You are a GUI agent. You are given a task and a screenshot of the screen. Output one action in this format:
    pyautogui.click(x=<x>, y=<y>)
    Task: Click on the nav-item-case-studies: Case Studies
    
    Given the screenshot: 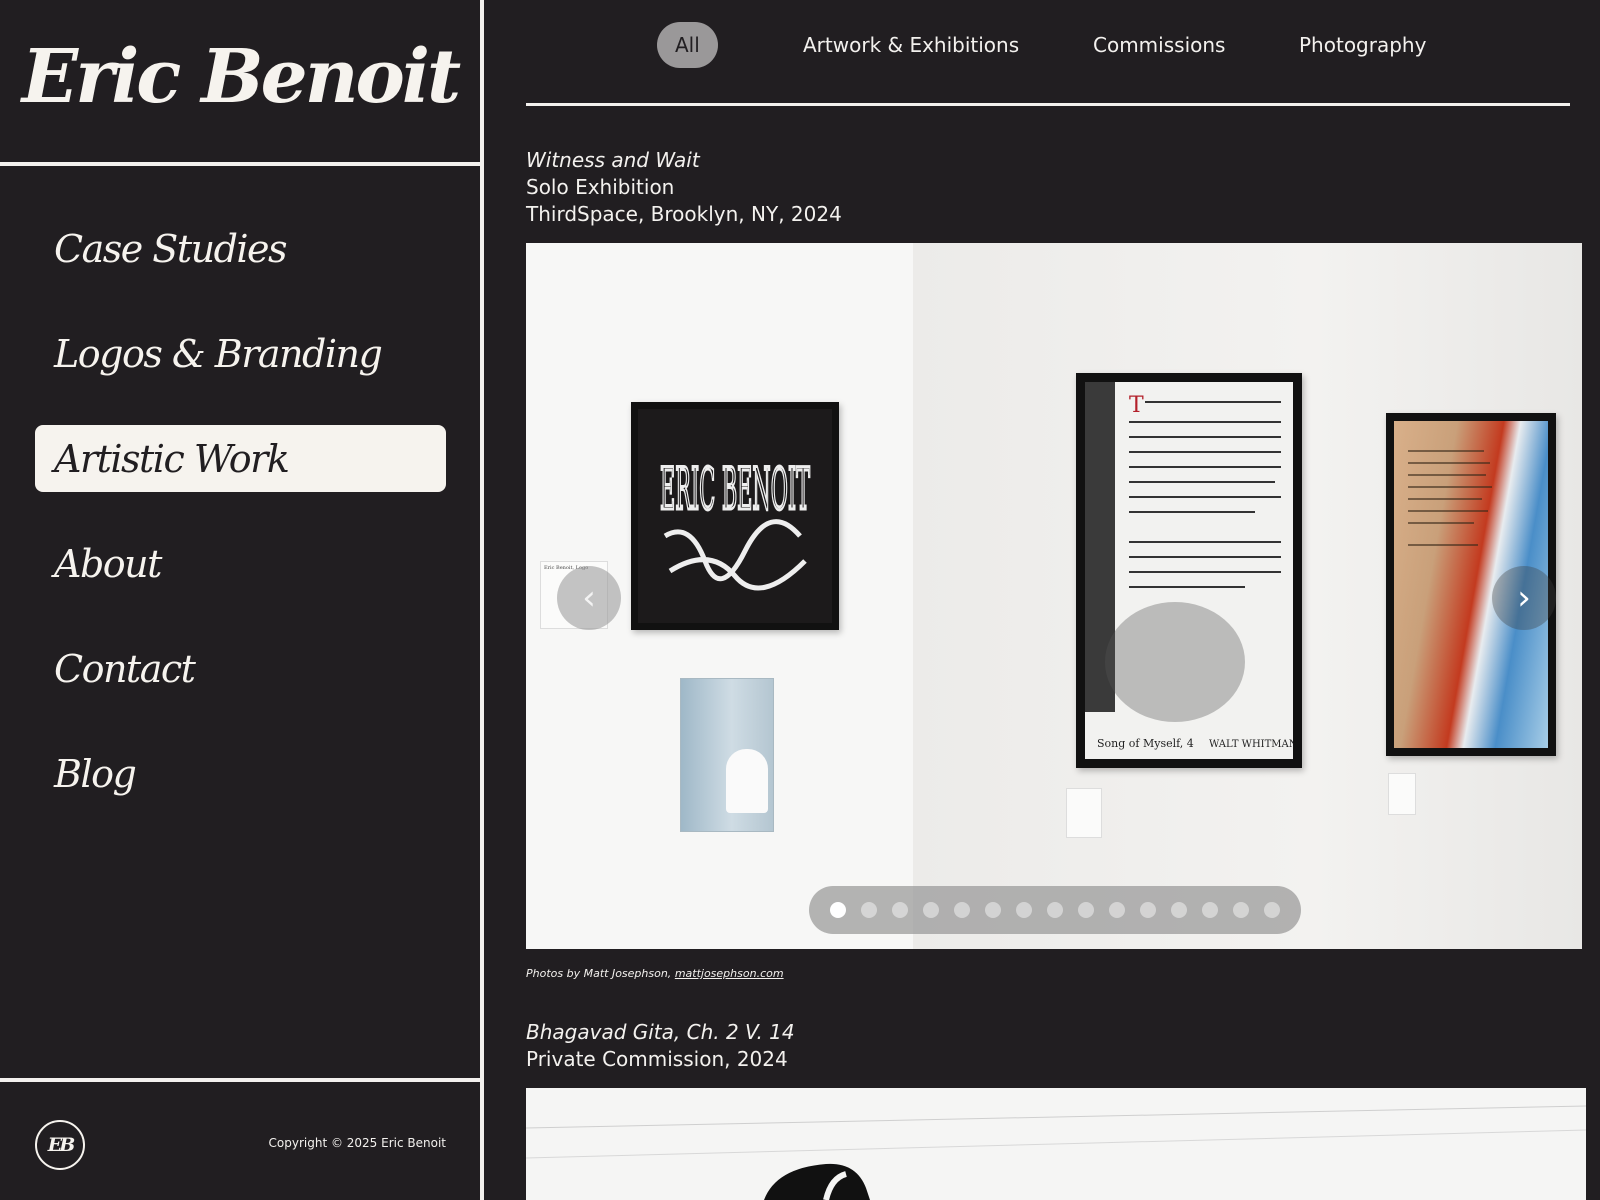 What is the action you would take?
    pyautogui.click(x=240, y=248)
    